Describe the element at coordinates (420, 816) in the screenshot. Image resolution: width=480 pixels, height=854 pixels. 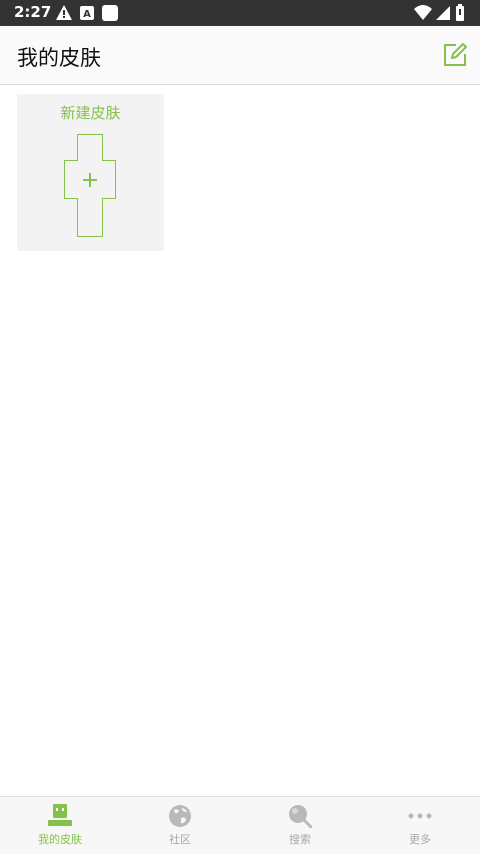
I see `more-icon` at that location.